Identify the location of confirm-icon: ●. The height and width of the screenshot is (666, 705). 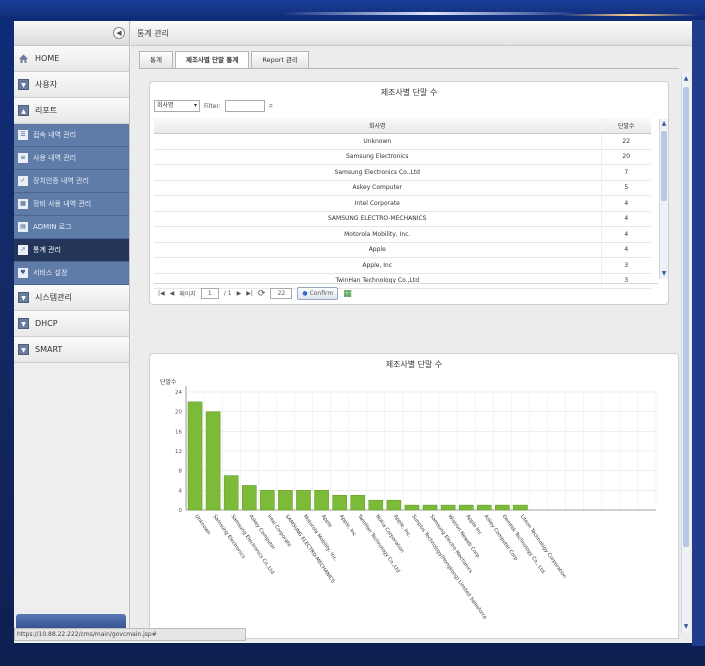
(305, 293).